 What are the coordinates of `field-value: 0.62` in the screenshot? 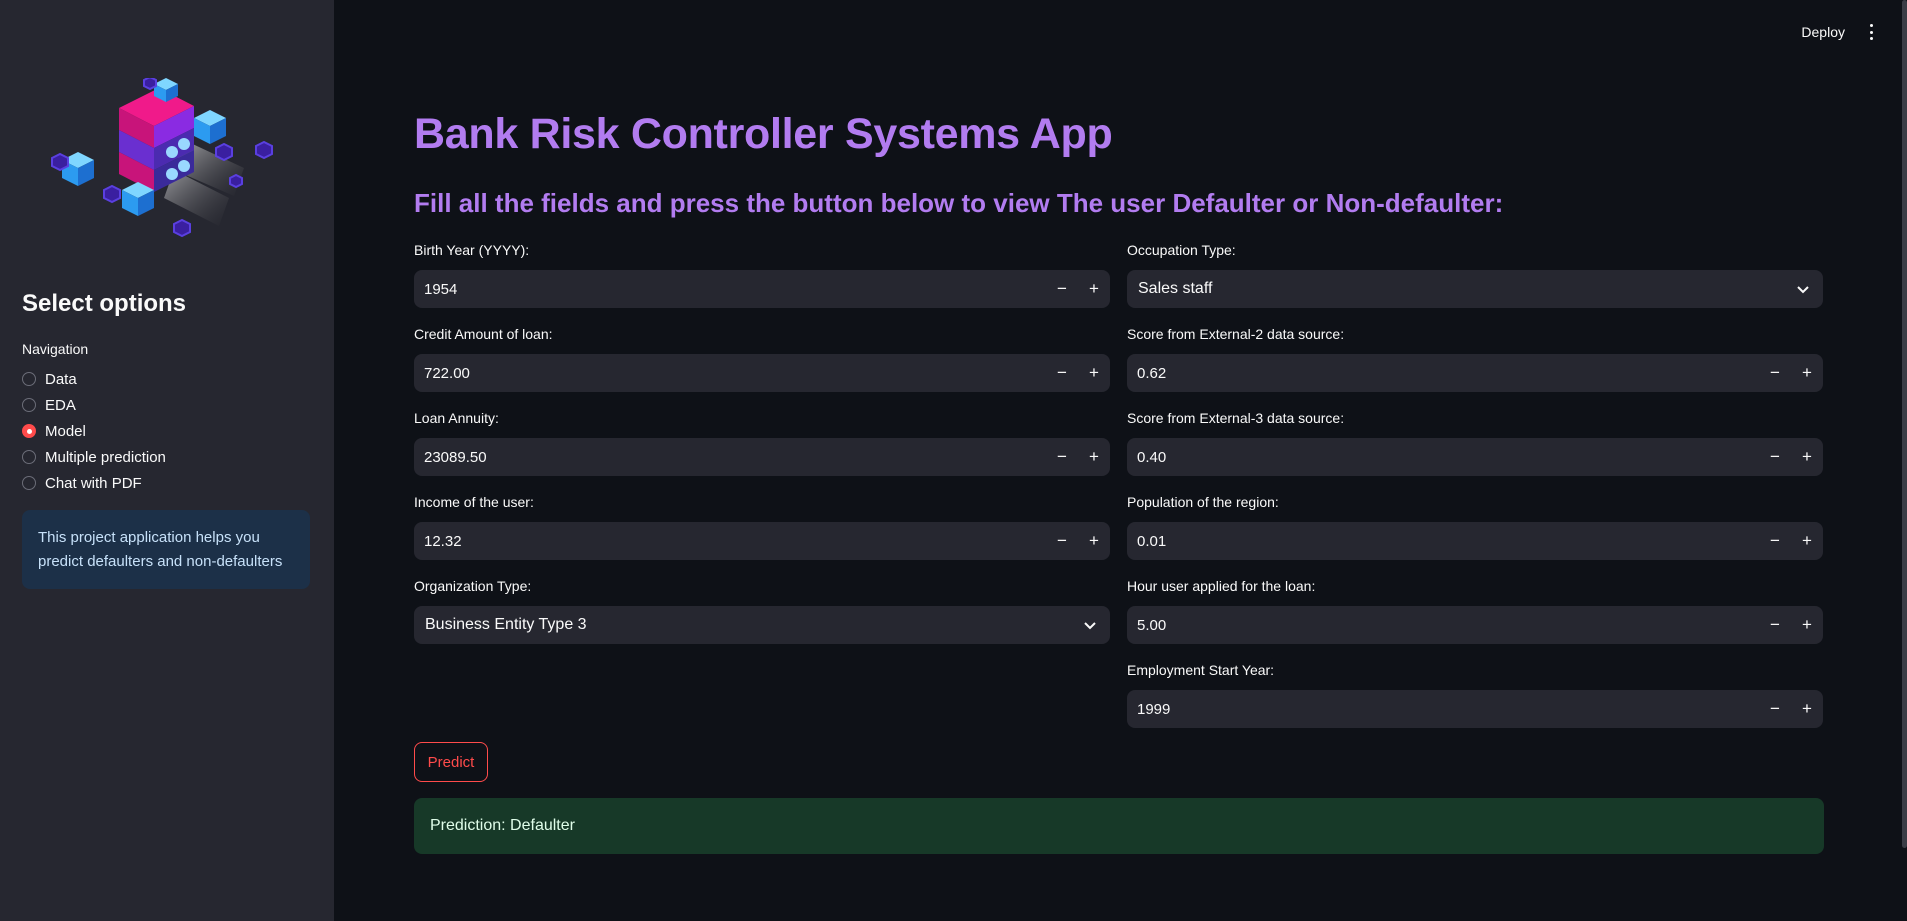 It's located at (1443, 373).